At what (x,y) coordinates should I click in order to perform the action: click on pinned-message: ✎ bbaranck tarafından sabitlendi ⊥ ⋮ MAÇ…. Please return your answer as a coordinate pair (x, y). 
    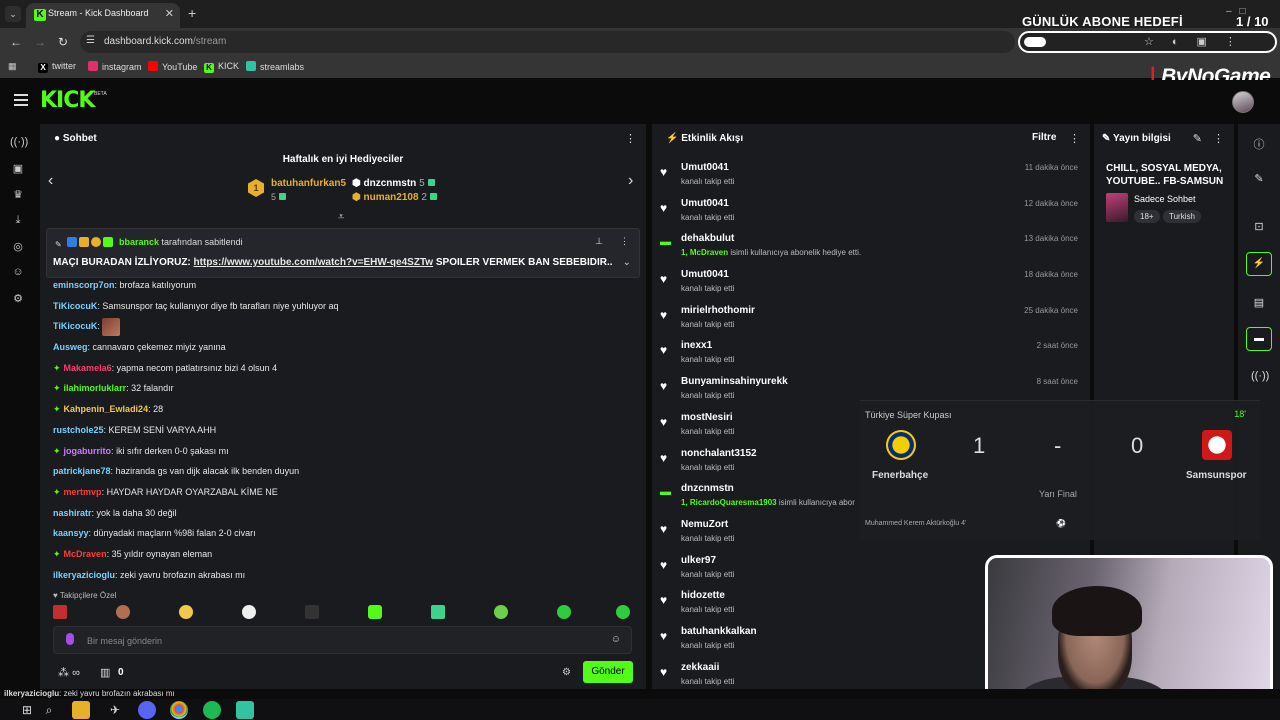
    Looking at the image, I should click on (343, 253).